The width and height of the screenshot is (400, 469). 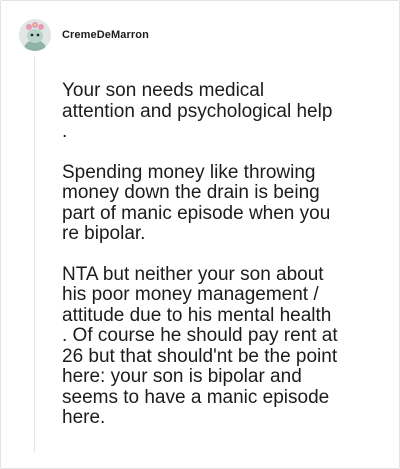 I want to click on comment-author: CremeDeMarron, so click(x=105, y=35).